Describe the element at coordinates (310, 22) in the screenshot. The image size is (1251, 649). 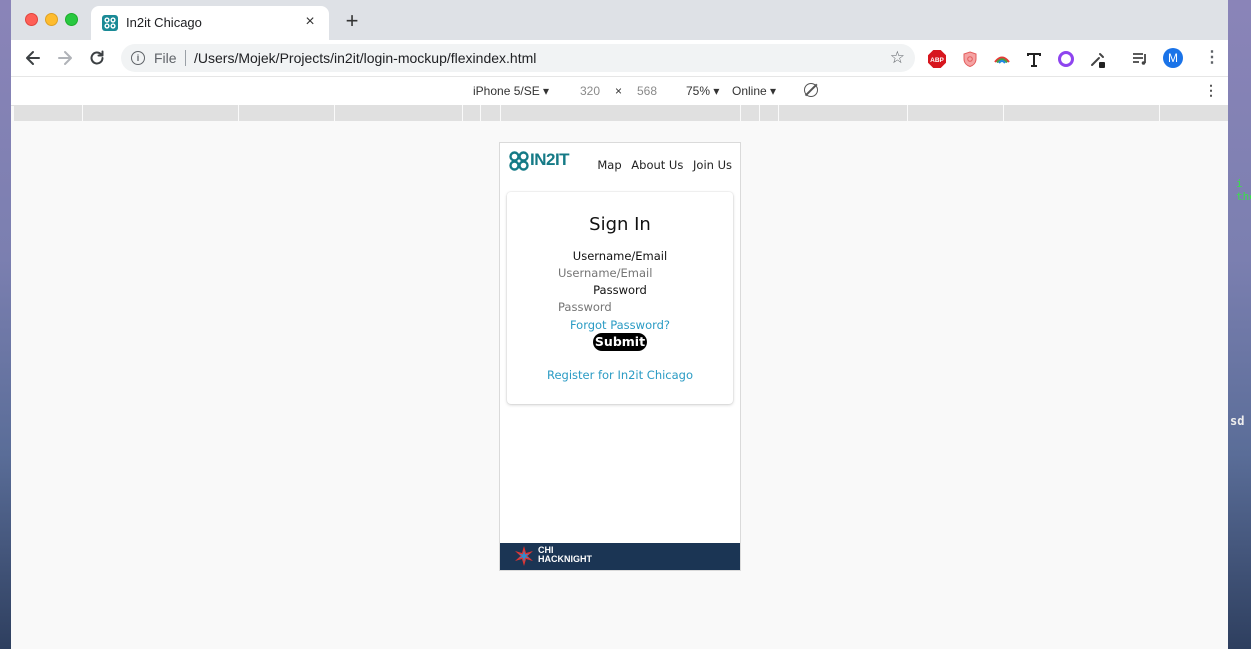
I see `tab-close-icon: ×` at that location.